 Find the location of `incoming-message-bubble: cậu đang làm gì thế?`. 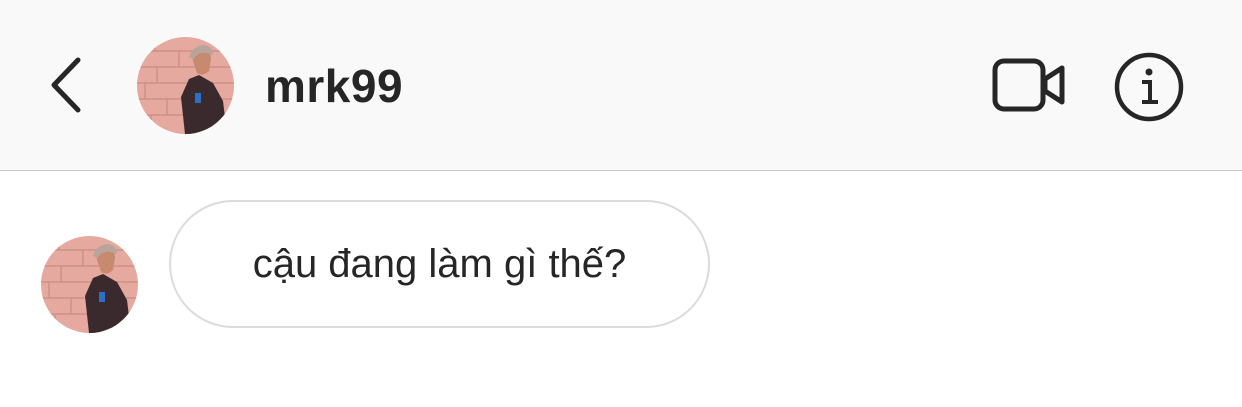

incoming-message-bubble: cậu đang làm gì thế? is located at coordinates (439, 264).